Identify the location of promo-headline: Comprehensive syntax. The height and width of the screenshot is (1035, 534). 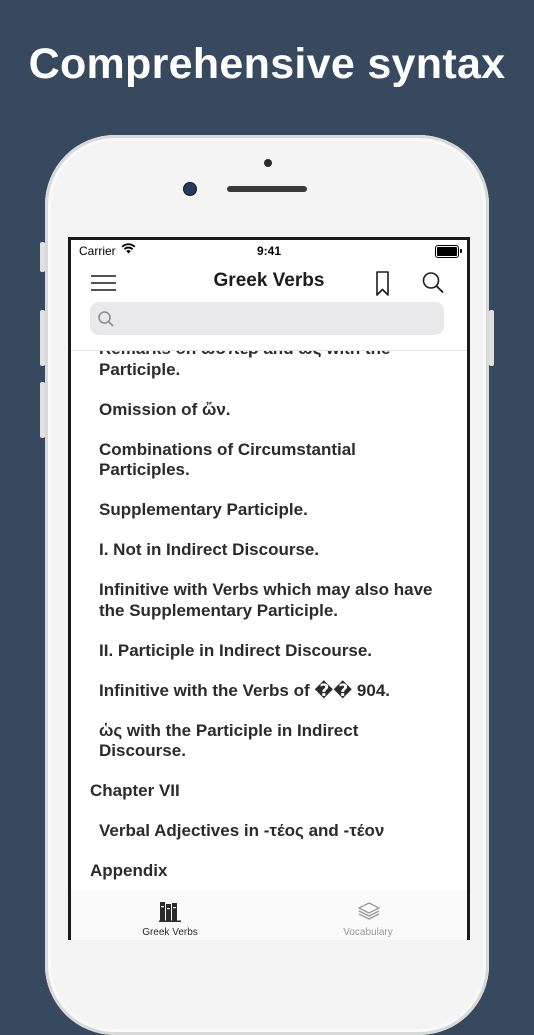
(267, 64).